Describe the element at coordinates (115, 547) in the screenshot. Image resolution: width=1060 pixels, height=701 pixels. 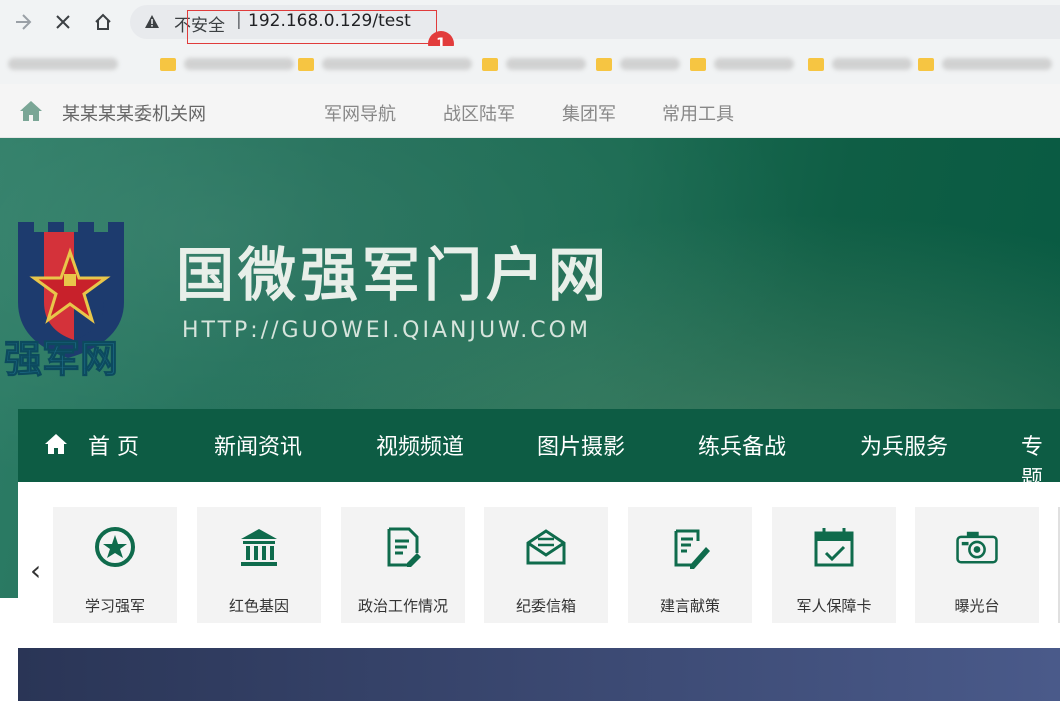
I see `army-badge-icon` at that location.